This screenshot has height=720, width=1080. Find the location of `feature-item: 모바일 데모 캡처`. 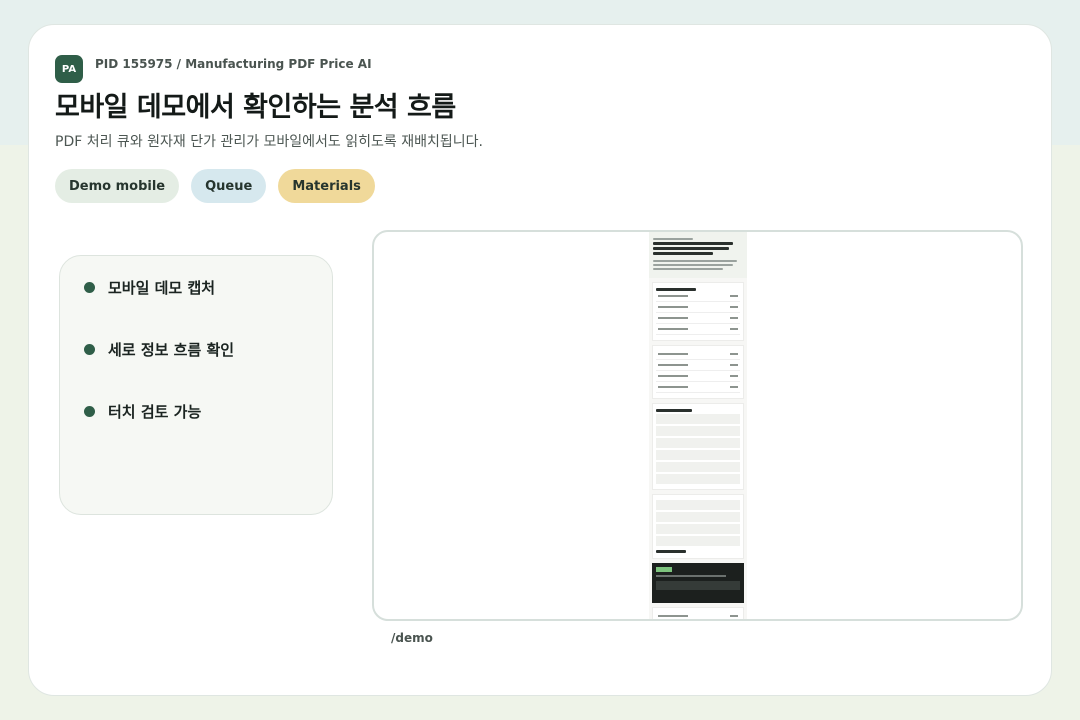

feature-item: 모바일 데모 캡처 is located at coordinates (208, 287).